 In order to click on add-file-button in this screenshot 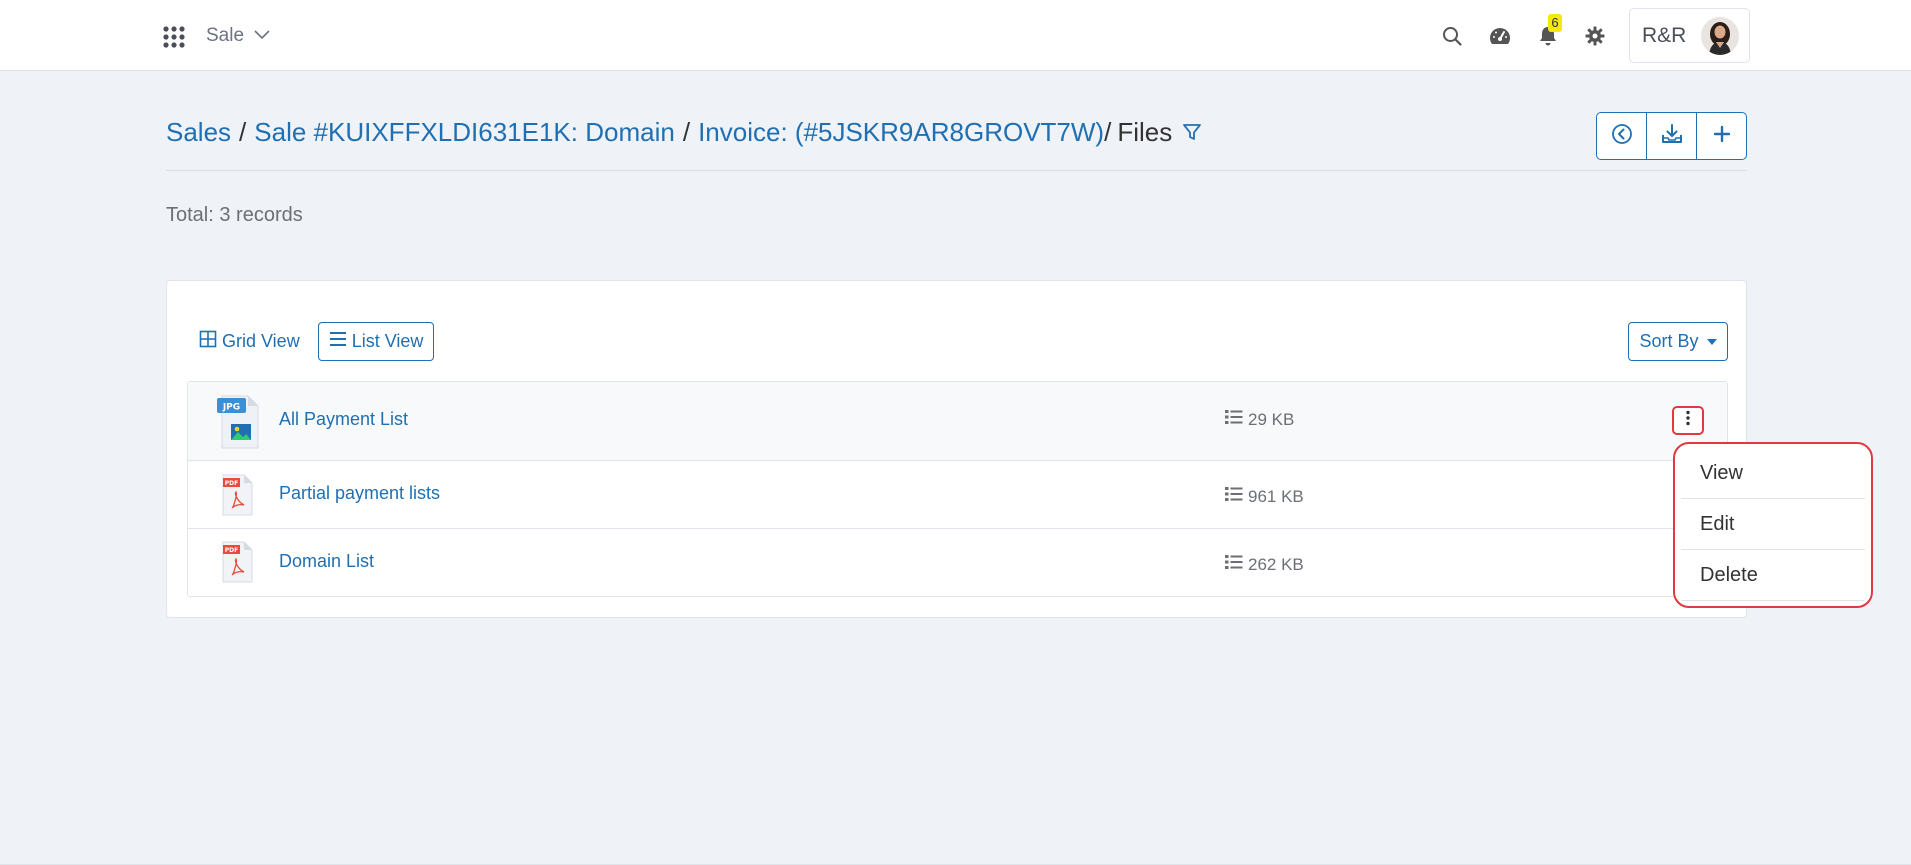, I will do `click(1721, 136)`.